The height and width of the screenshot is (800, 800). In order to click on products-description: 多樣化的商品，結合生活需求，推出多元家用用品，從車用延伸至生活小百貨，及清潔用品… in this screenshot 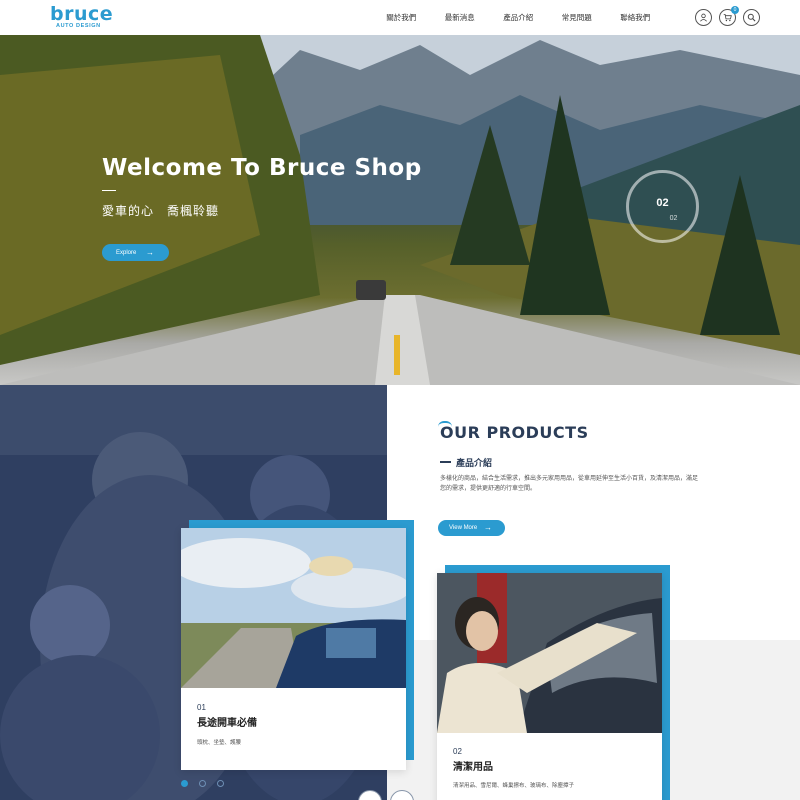, I will do `click(569, 484)`.